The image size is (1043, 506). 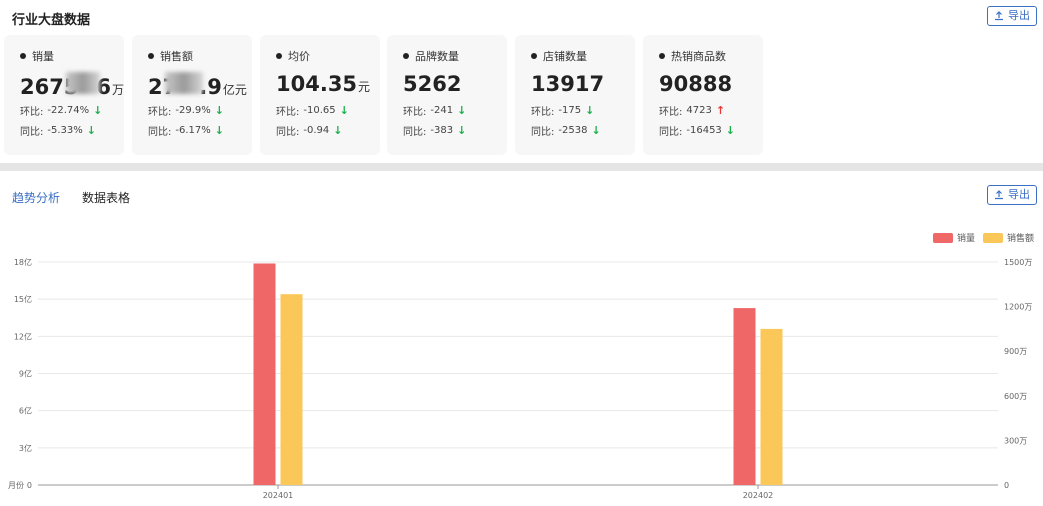 I want to click on left-tick-label: 18亿, so click(x=23, y=262).